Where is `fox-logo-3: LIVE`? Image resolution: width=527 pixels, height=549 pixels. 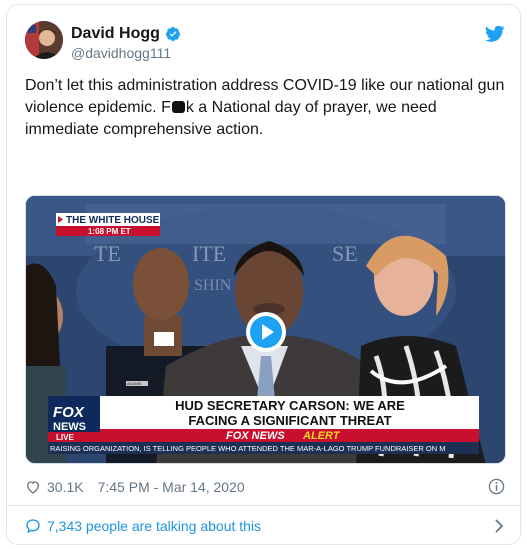
fox-logo-3: LIVE is located at coordinates (65, 437).